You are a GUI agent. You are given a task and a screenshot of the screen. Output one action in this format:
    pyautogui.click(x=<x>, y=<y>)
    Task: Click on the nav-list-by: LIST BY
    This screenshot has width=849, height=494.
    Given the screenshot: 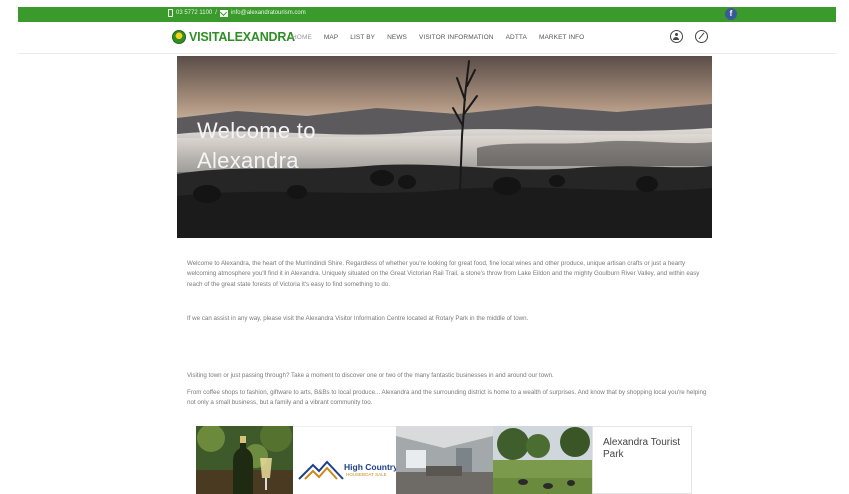 What is the action you would take?
    pyautogui.click(x=362, y=37)
    